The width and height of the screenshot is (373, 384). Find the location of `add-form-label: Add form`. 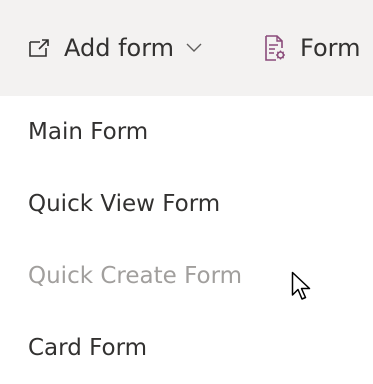

add-form-label: Add form is located at coordinates (119, 48).